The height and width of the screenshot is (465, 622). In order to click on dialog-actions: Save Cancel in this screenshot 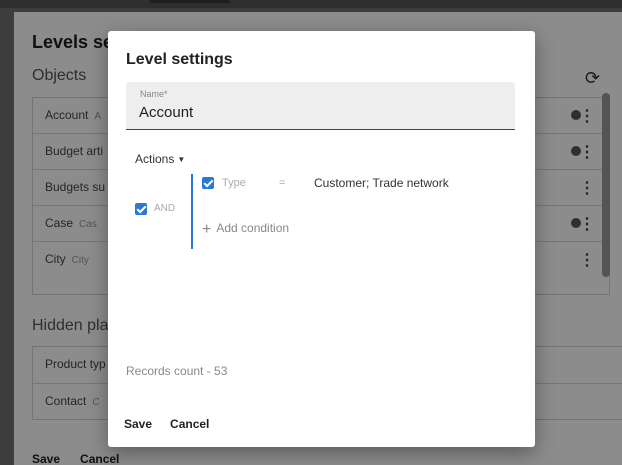, I will do `click(175, 424)`.